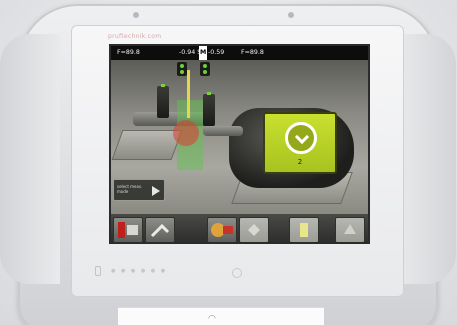 The width and height of the screenshot is (457, 325). What do you see at coordinates (426, 159) in the screenshot?
I see `housing-right-grip` at bounding box center [426, 159].